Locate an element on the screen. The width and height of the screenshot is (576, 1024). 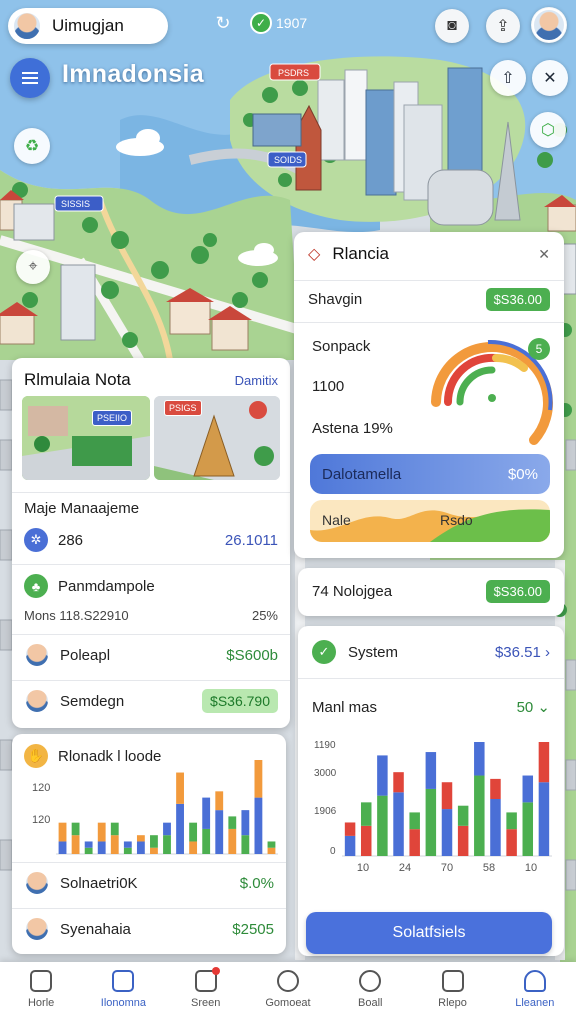
bar-chart-main is located at coordinates (447, 797).